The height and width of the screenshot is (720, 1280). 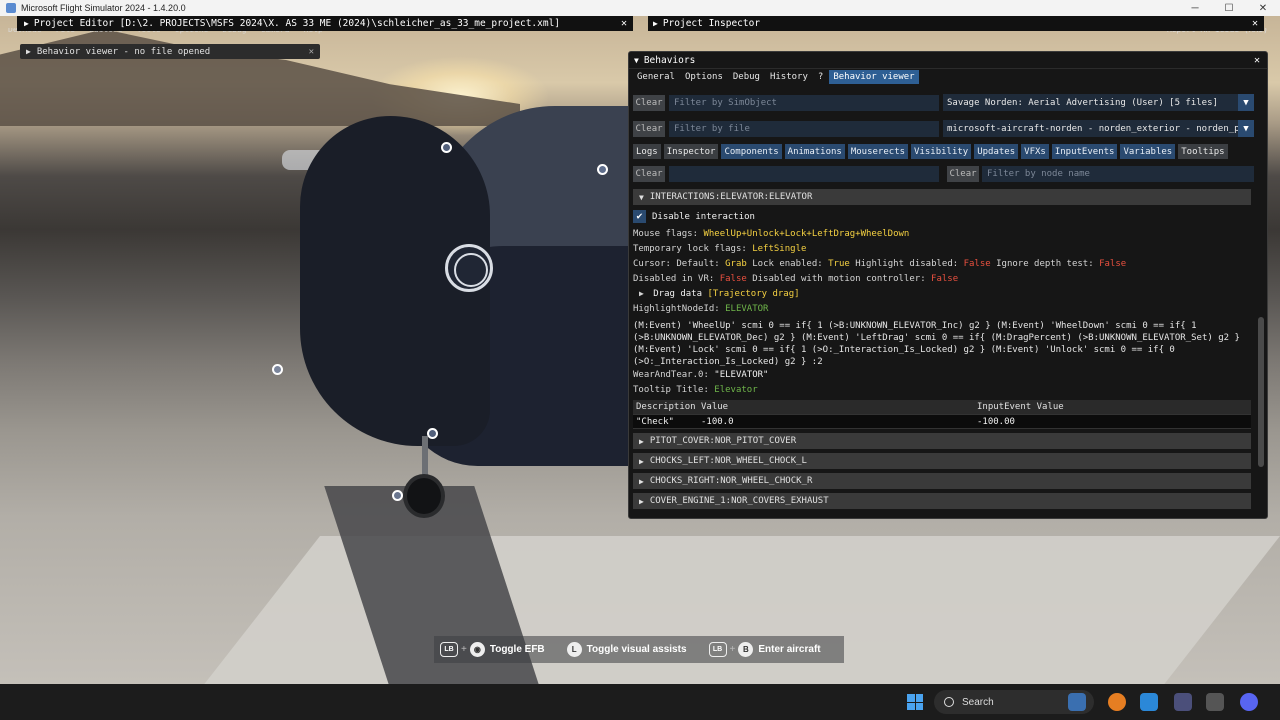 What do you see at coordinates (878, 151) in the screenshot?
I see `tab-mouserects: Mouserects` at bounding box center [878, 151].